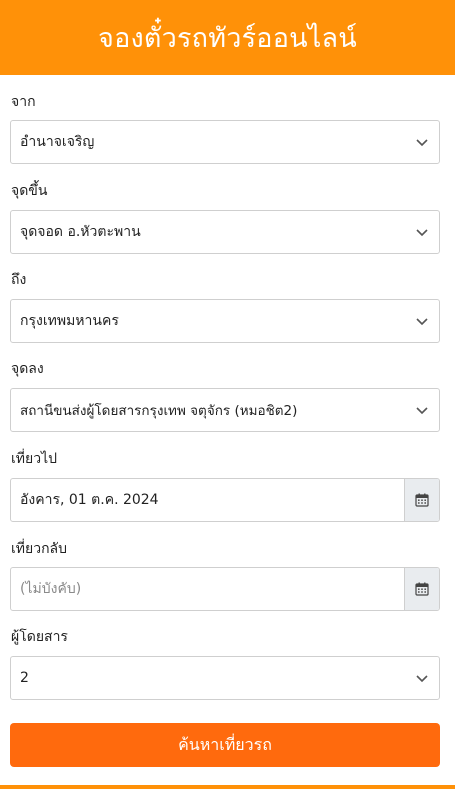  I want to click on pickup-value: จุดจอด อ.หัวตะพาน, so click(80, 232).